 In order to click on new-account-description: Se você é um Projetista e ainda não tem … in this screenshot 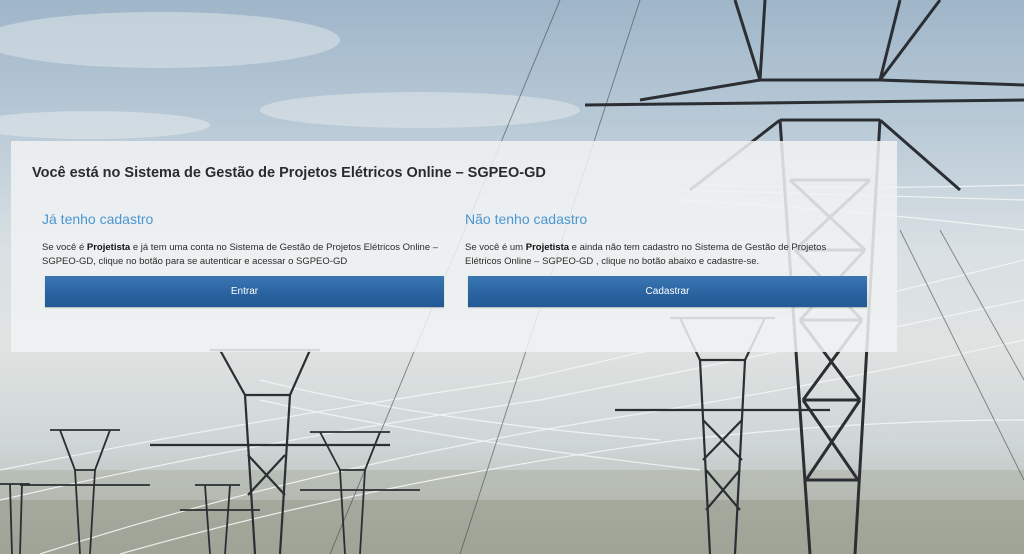, I will do `click(665, 255)`.